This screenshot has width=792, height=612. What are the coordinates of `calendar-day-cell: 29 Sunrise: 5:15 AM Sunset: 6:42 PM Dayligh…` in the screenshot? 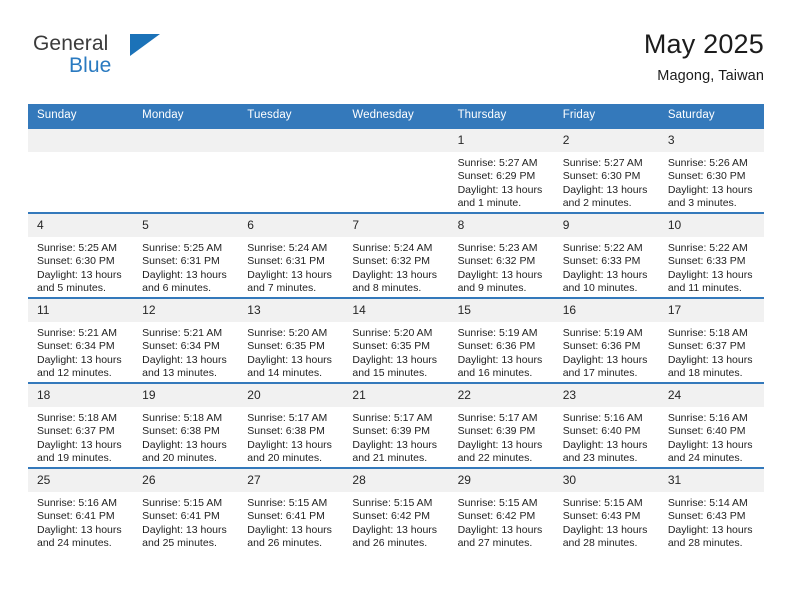 It's located at (501, 509).